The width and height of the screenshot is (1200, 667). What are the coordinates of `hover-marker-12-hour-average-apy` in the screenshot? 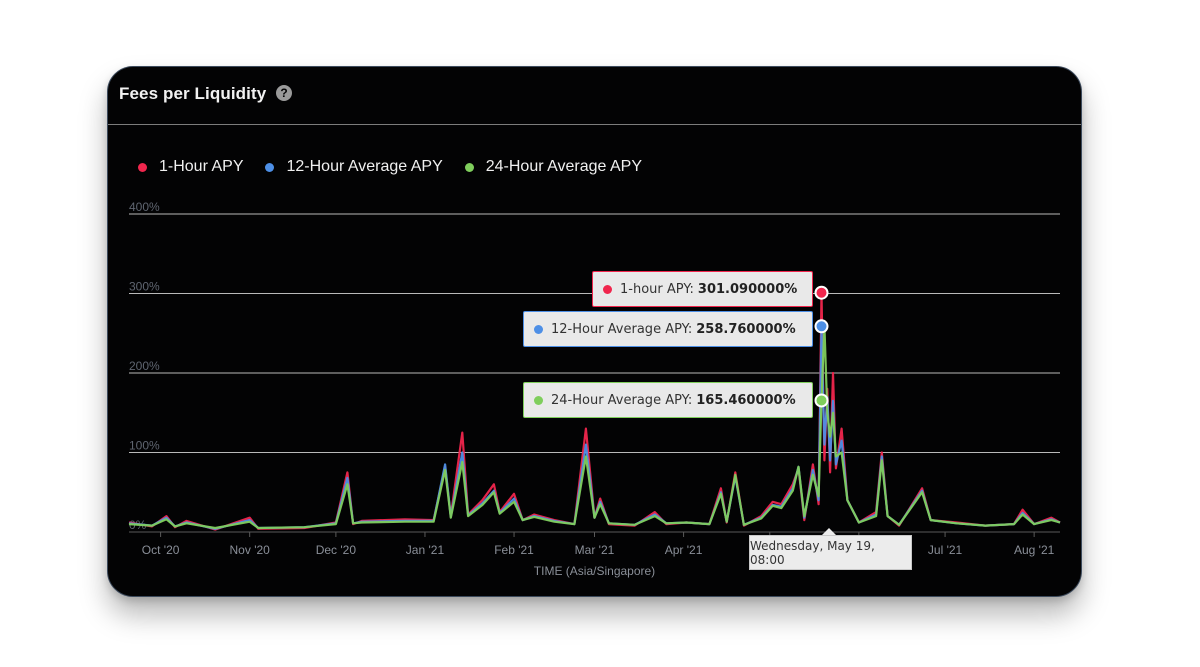 It's located at (821, 326).